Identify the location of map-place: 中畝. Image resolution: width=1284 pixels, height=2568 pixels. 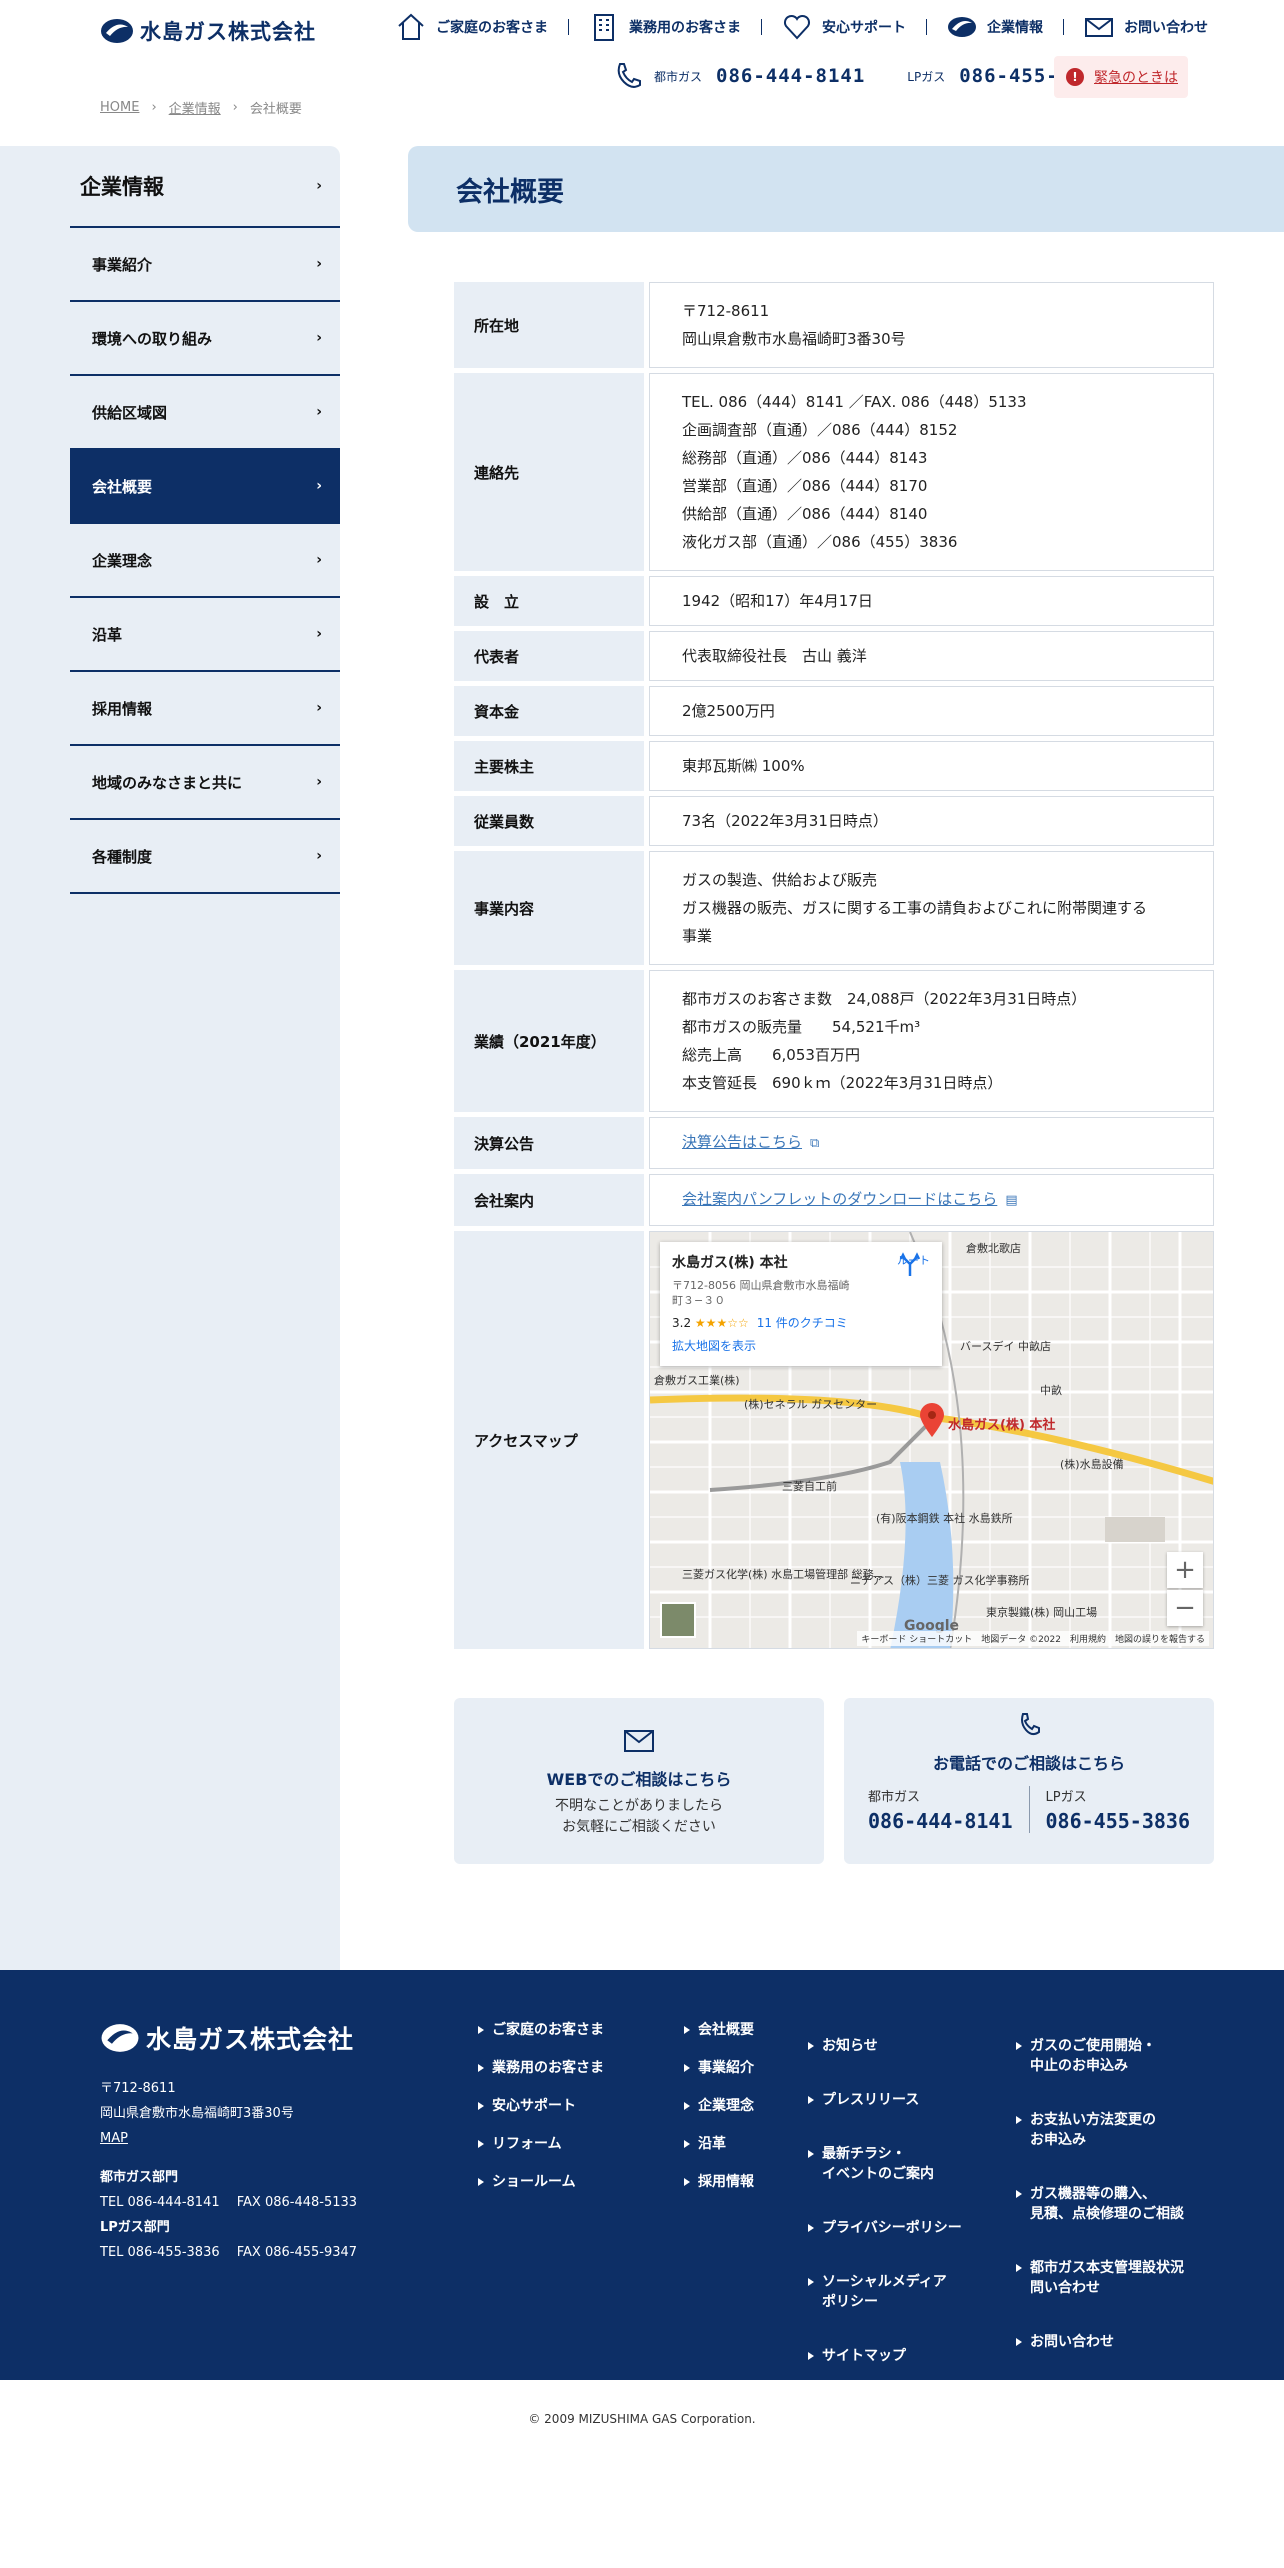
(1051, 1390).